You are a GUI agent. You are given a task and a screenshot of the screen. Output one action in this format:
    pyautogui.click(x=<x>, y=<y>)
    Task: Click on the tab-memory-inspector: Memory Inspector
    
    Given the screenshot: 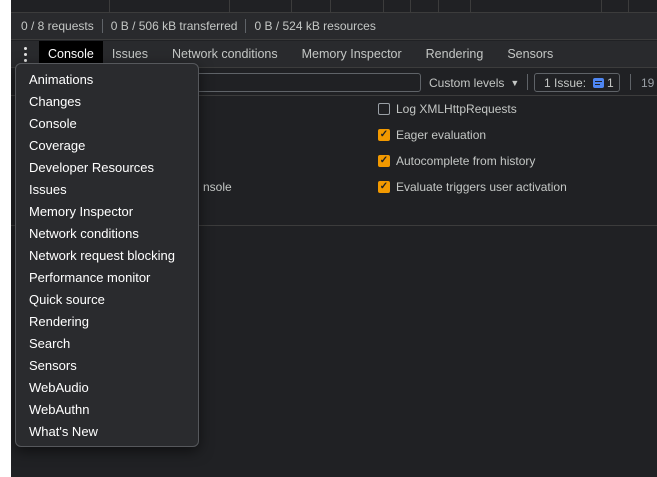 What is the action you would take?
    pyautogui.click(x=352, y=54)
    